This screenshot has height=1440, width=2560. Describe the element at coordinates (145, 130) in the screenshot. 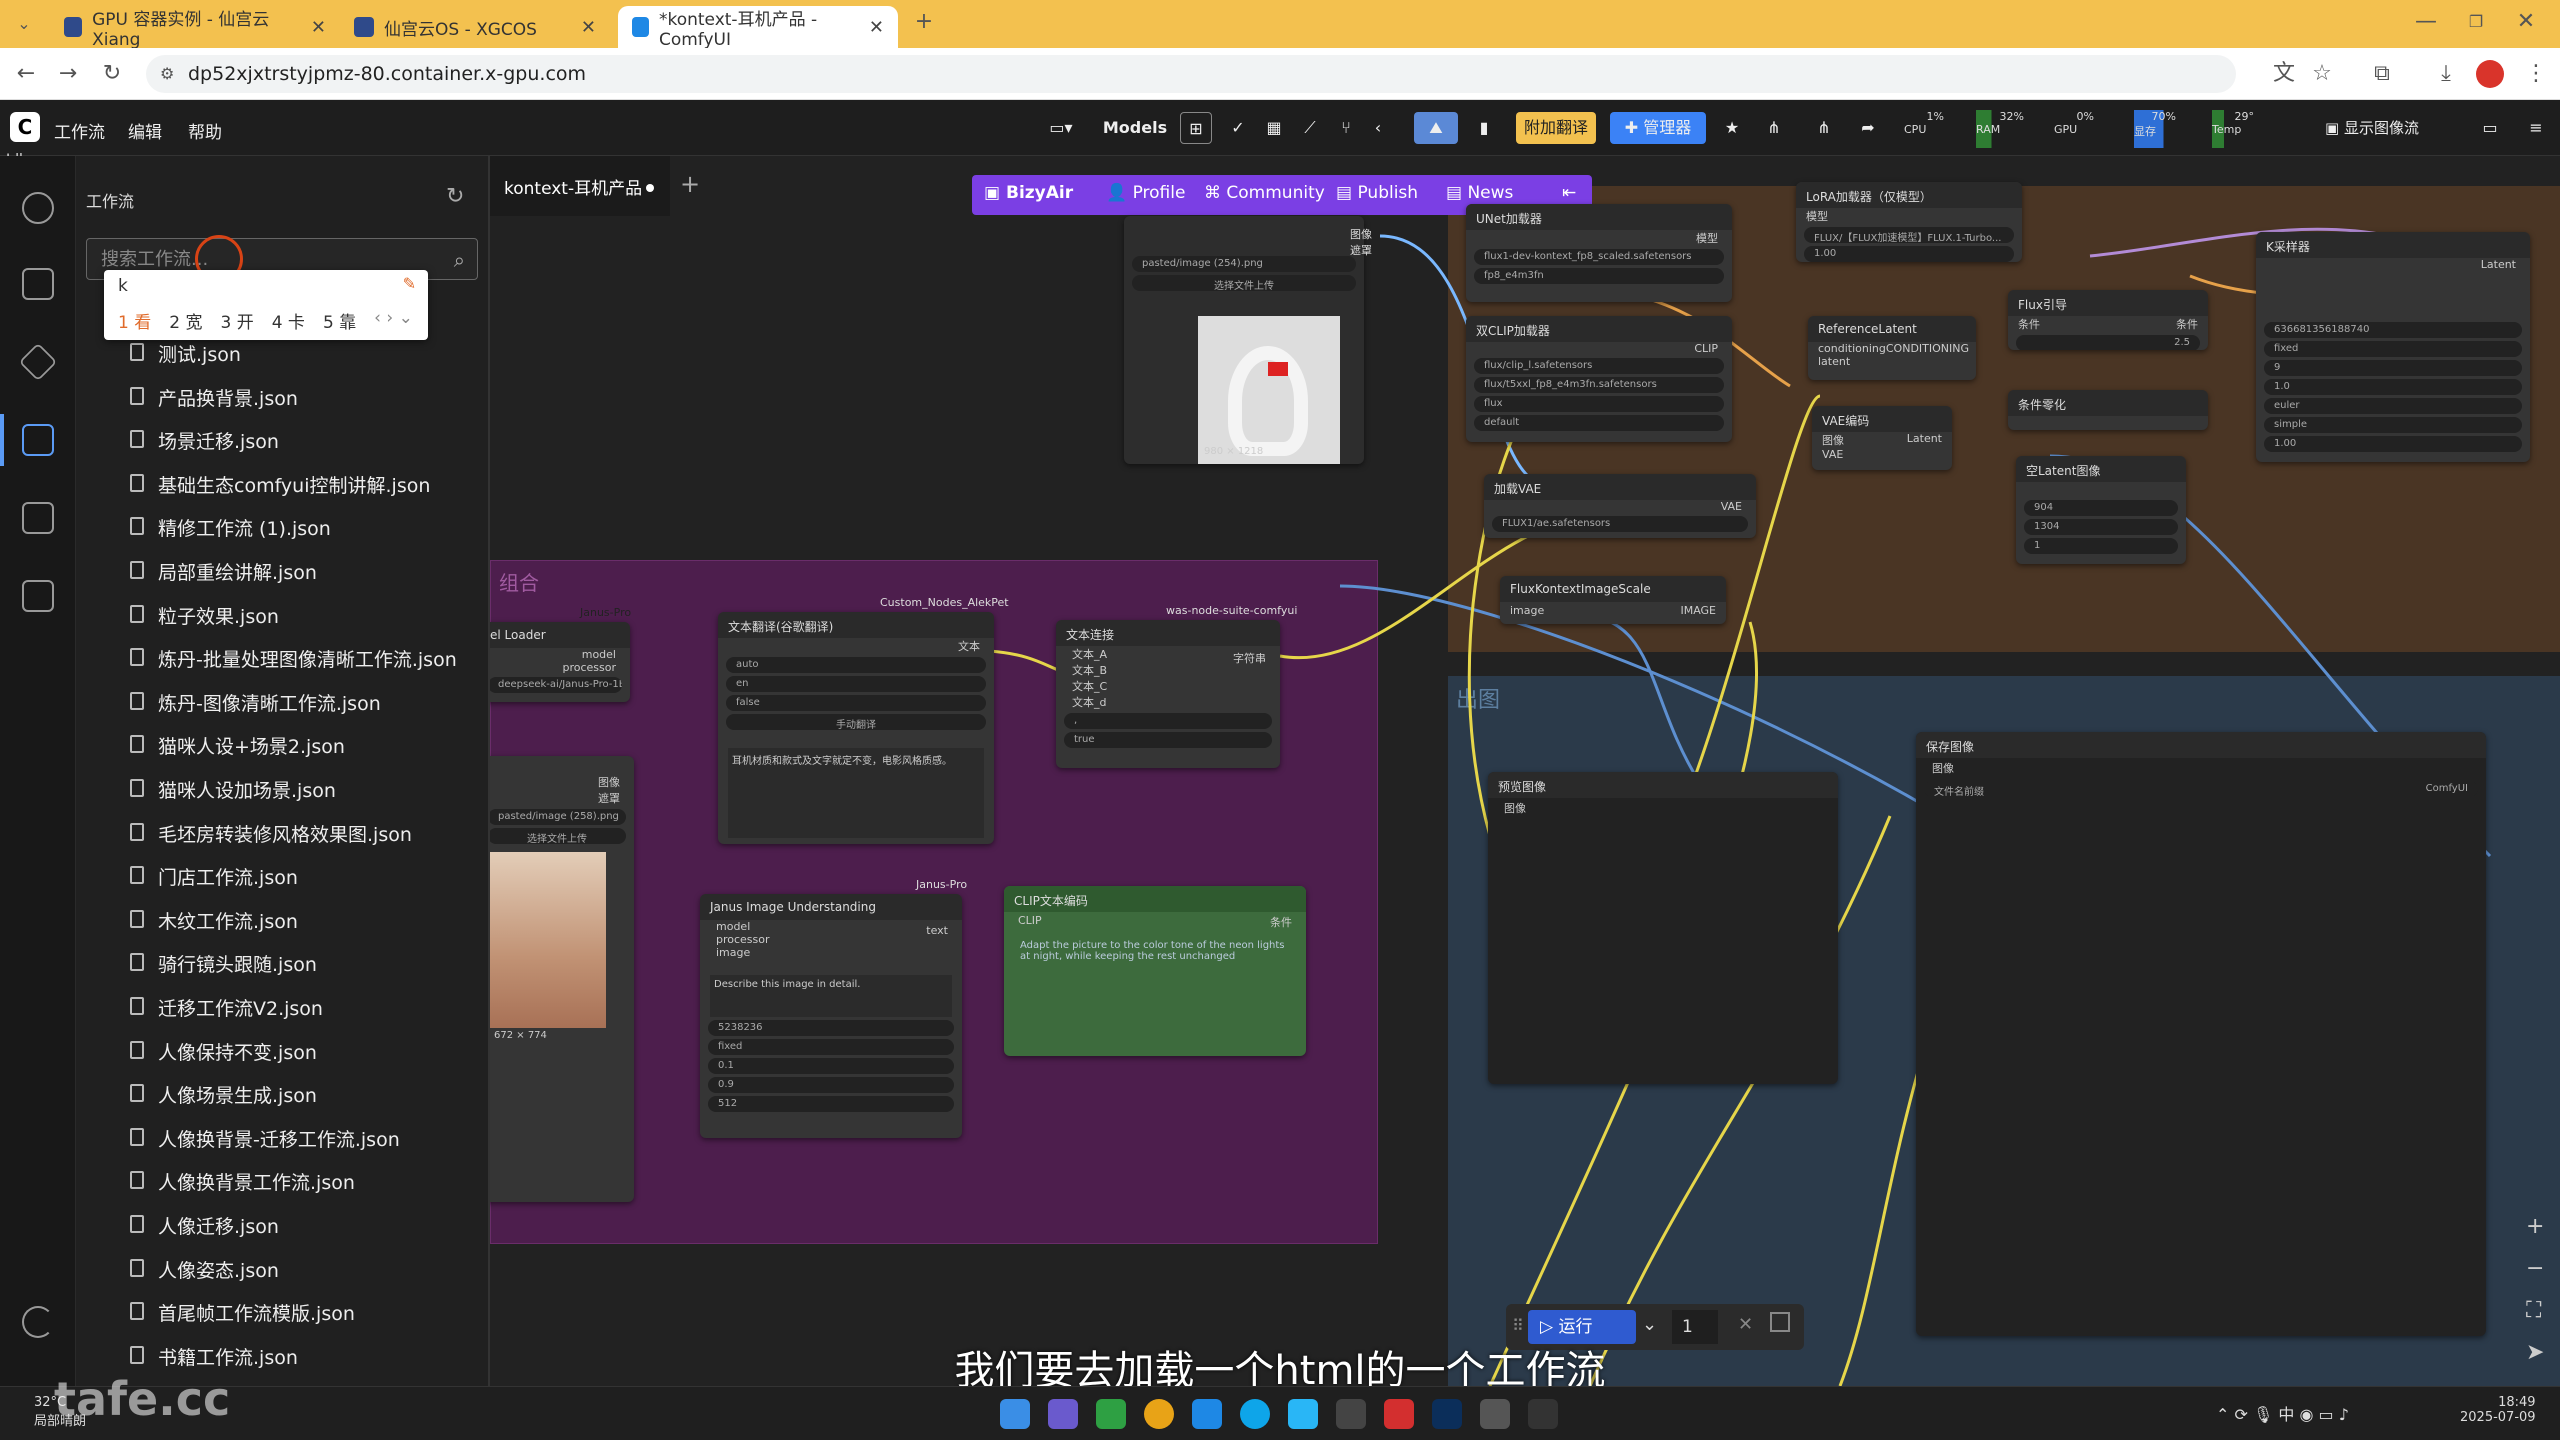

I see `menu-edit: 编辑` at that location.